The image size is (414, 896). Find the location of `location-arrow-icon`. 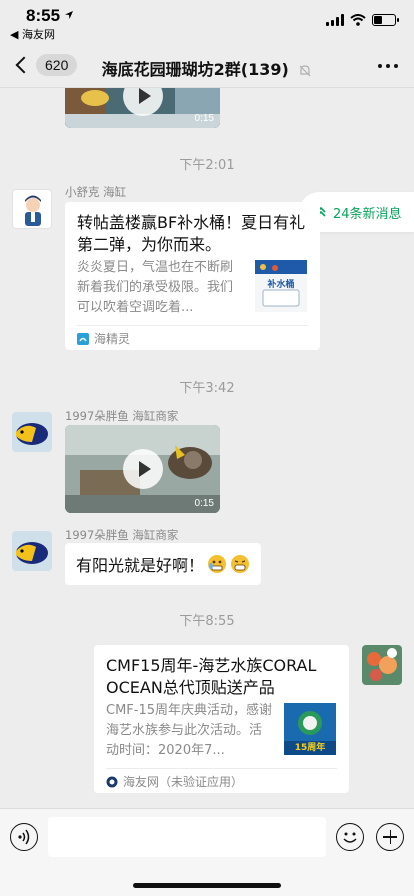

location-arrow-icon is located at coordinates (69, 15).